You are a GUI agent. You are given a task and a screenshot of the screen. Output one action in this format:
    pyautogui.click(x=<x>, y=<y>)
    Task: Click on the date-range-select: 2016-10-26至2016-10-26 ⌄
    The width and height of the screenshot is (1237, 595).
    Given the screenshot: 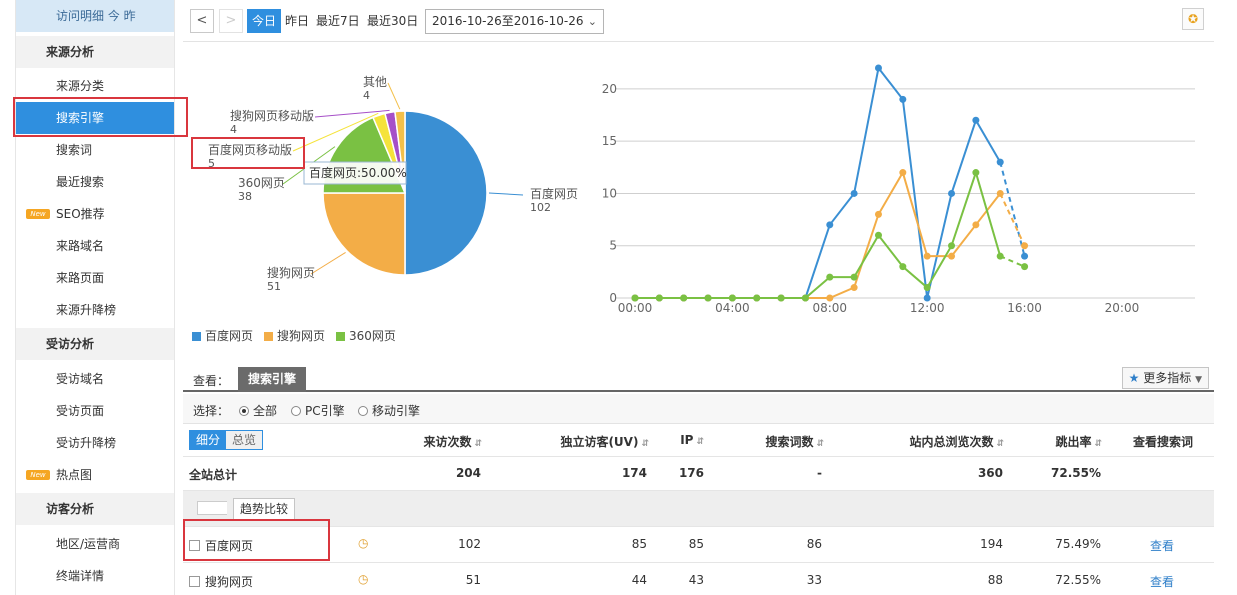 What is the action you would take?
    pyautogui.click(x=514, y=21)
    